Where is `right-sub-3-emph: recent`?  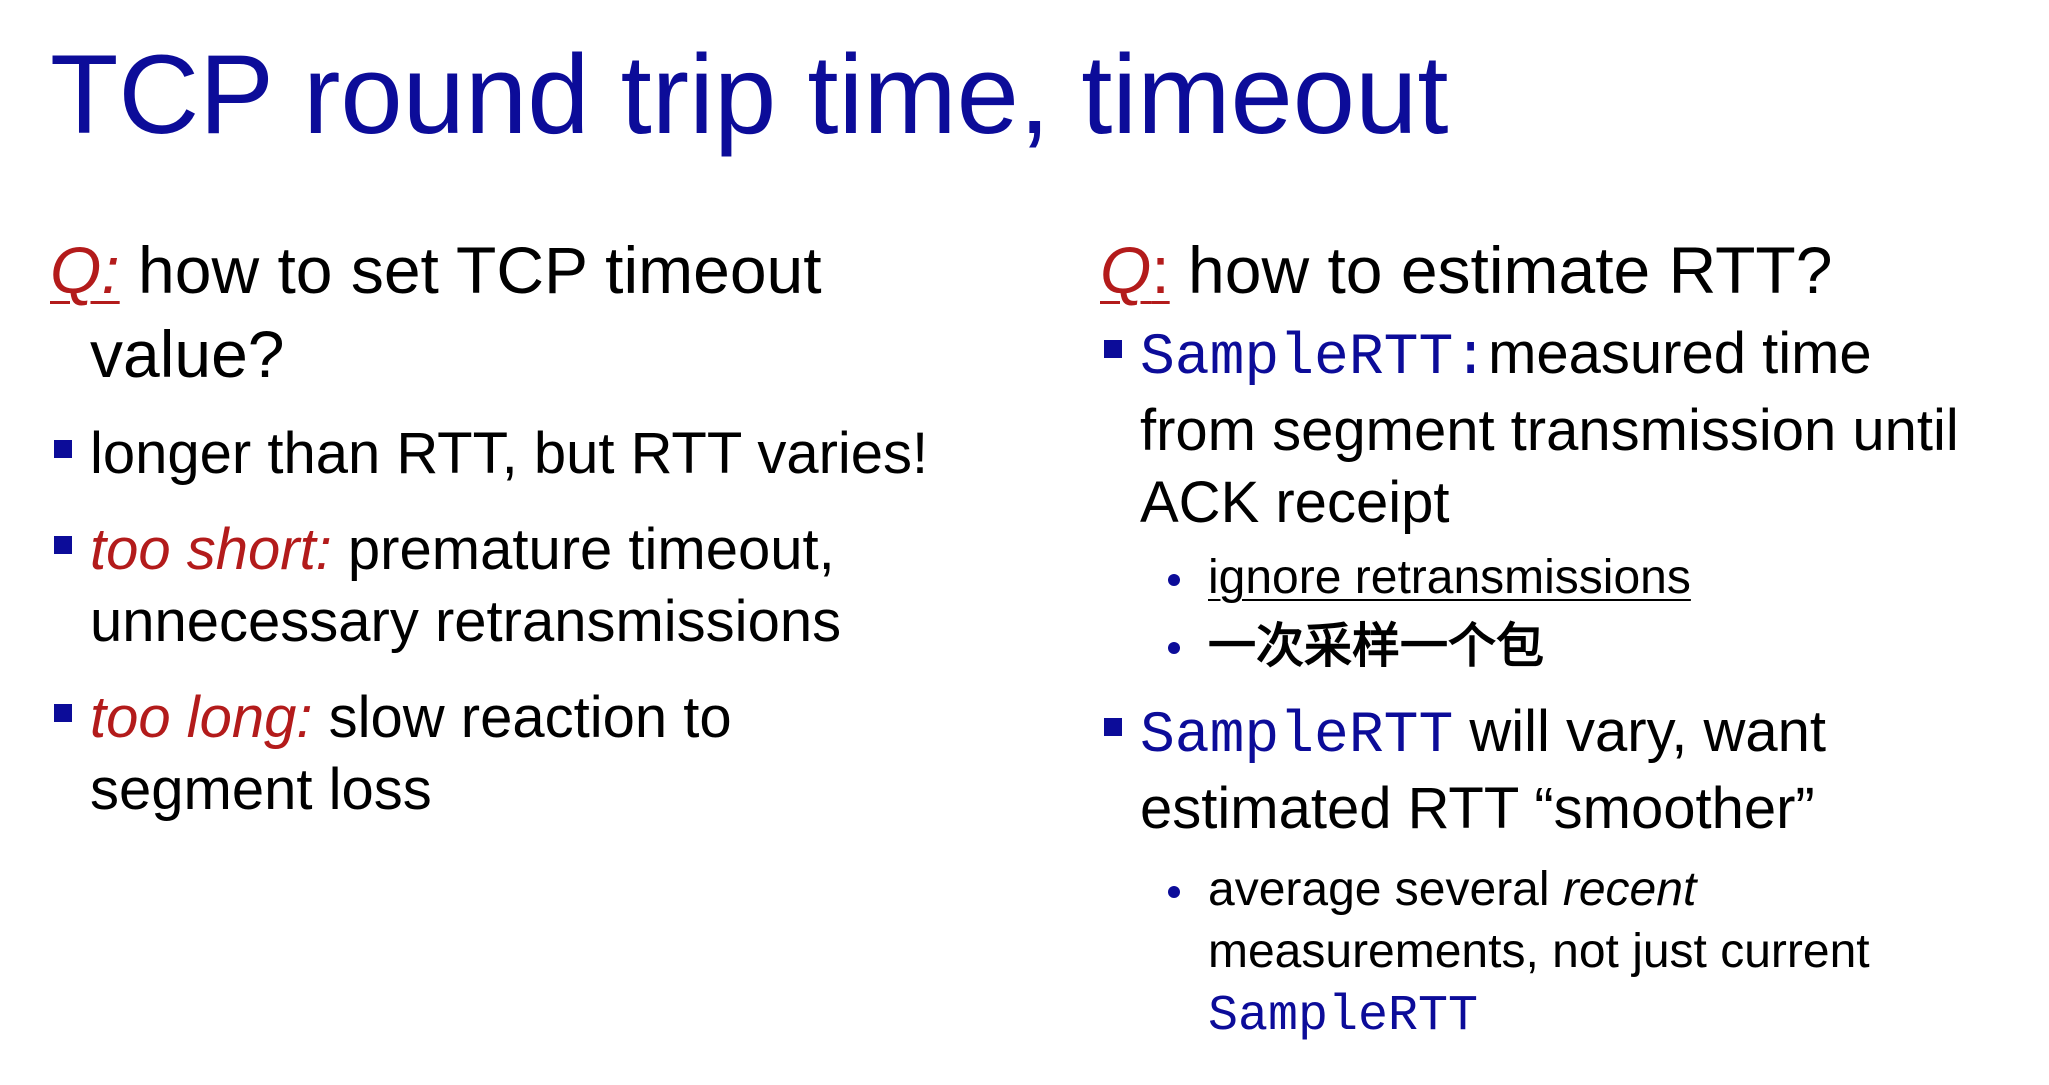 right-sub-3-emph: recent is located at coordinates (1629, 889).